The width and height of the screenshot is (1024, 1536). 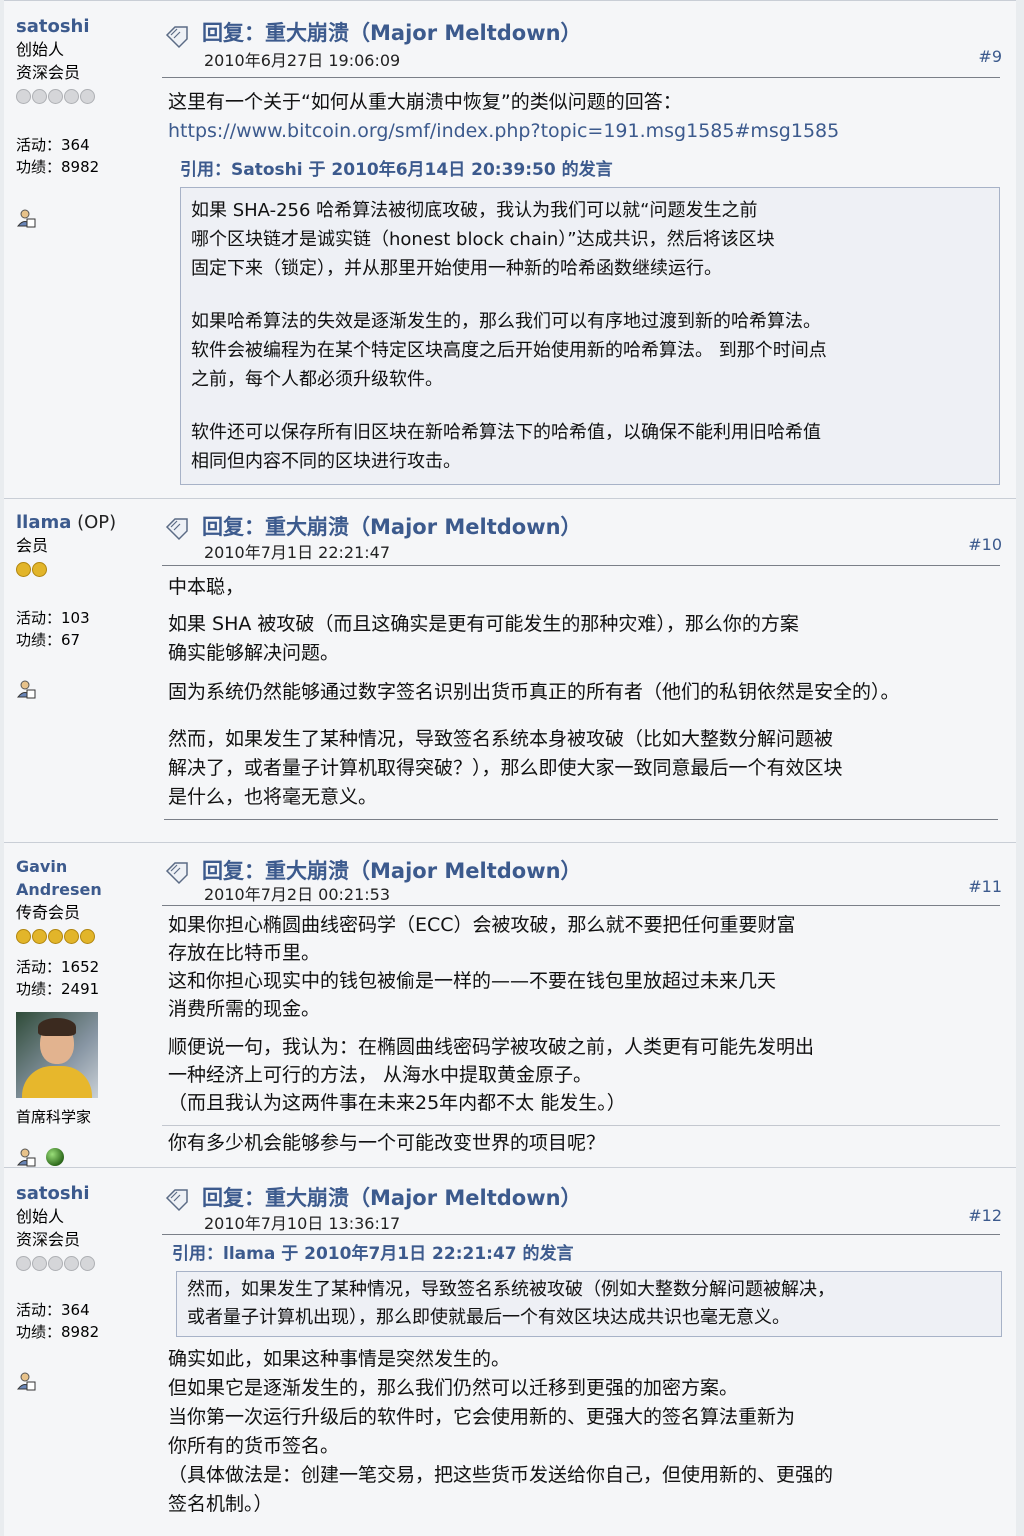 What do you see at coordinates (57, 1055) in the screenshot?
I see `avatar` at bounding box center [57, 1055].